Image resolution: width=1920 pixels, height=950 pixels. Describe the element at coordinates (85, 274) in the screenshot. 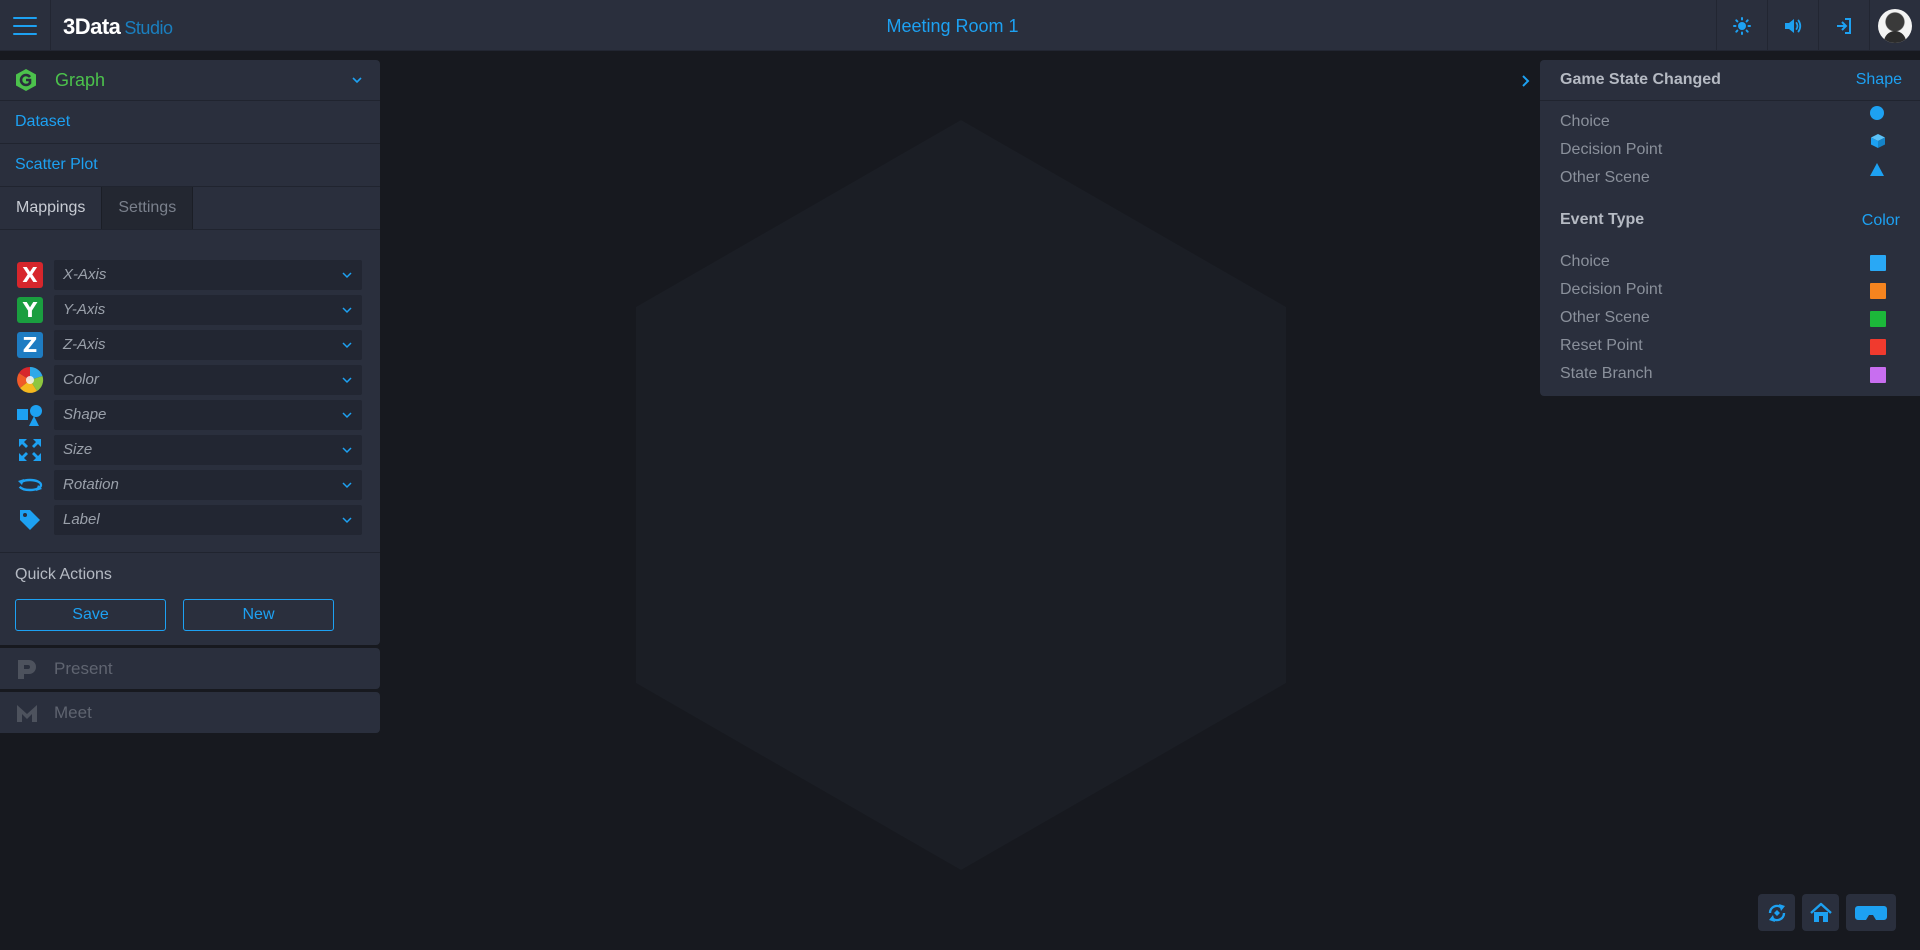

I see `x-axis-select-label: X-Axis` at that location.